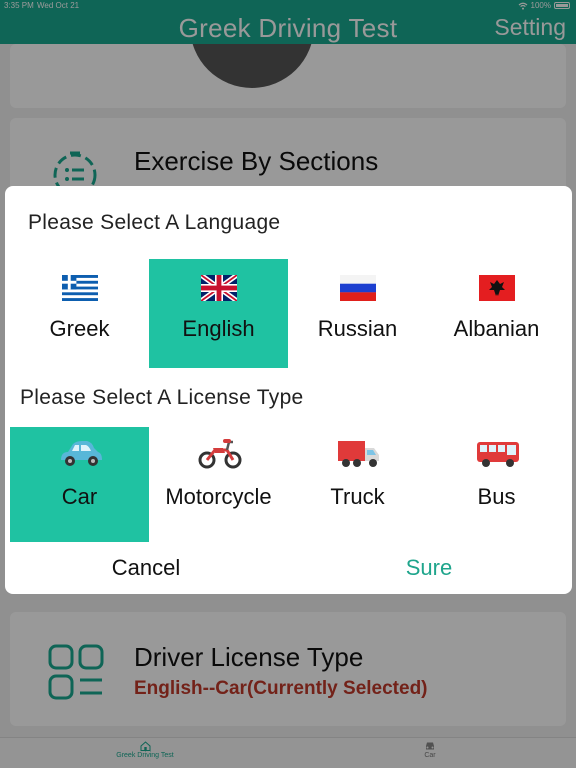 The height and width of the screenshot is (768, 576). Describe the element at coordinates (81, 453) in the screenshot. I see `car-icon` at that location.